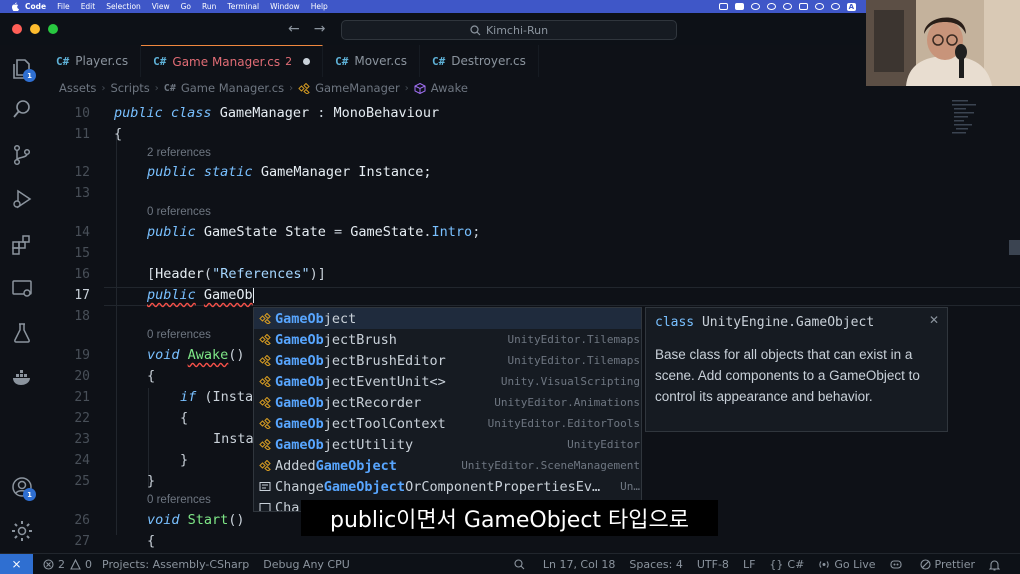 Image resolution: width=1020 pixels, height=574 pixels. I want to click on remote-indicator-icon: ⨯, so click(16, 563).